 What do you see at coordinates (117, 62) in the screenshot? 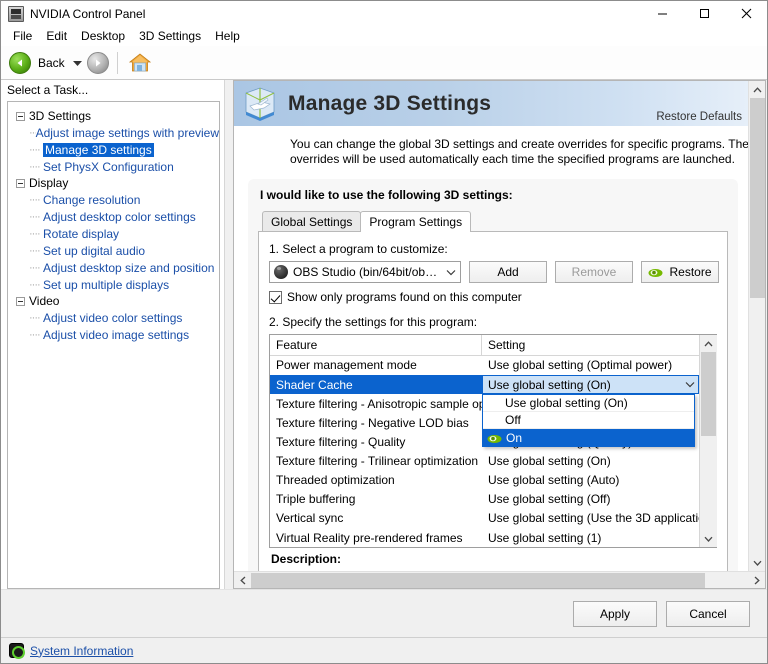
I see `toolbar-separator` at bounding box center [117, 62].